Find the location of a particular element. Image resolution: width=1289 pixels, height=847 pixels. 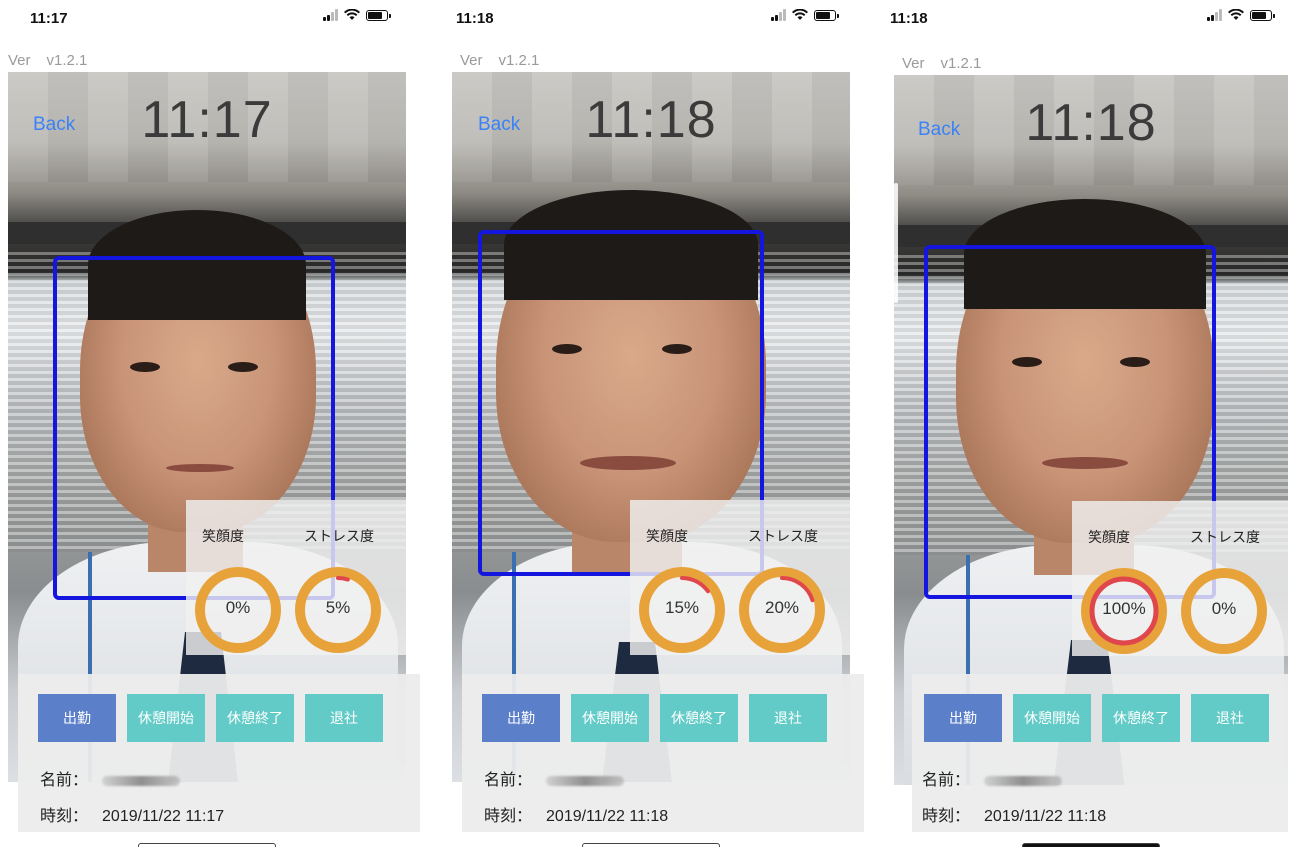

metrics-panel: 笑顔度 ストレス度 100% 0% is located at coordinates (1180, 578).